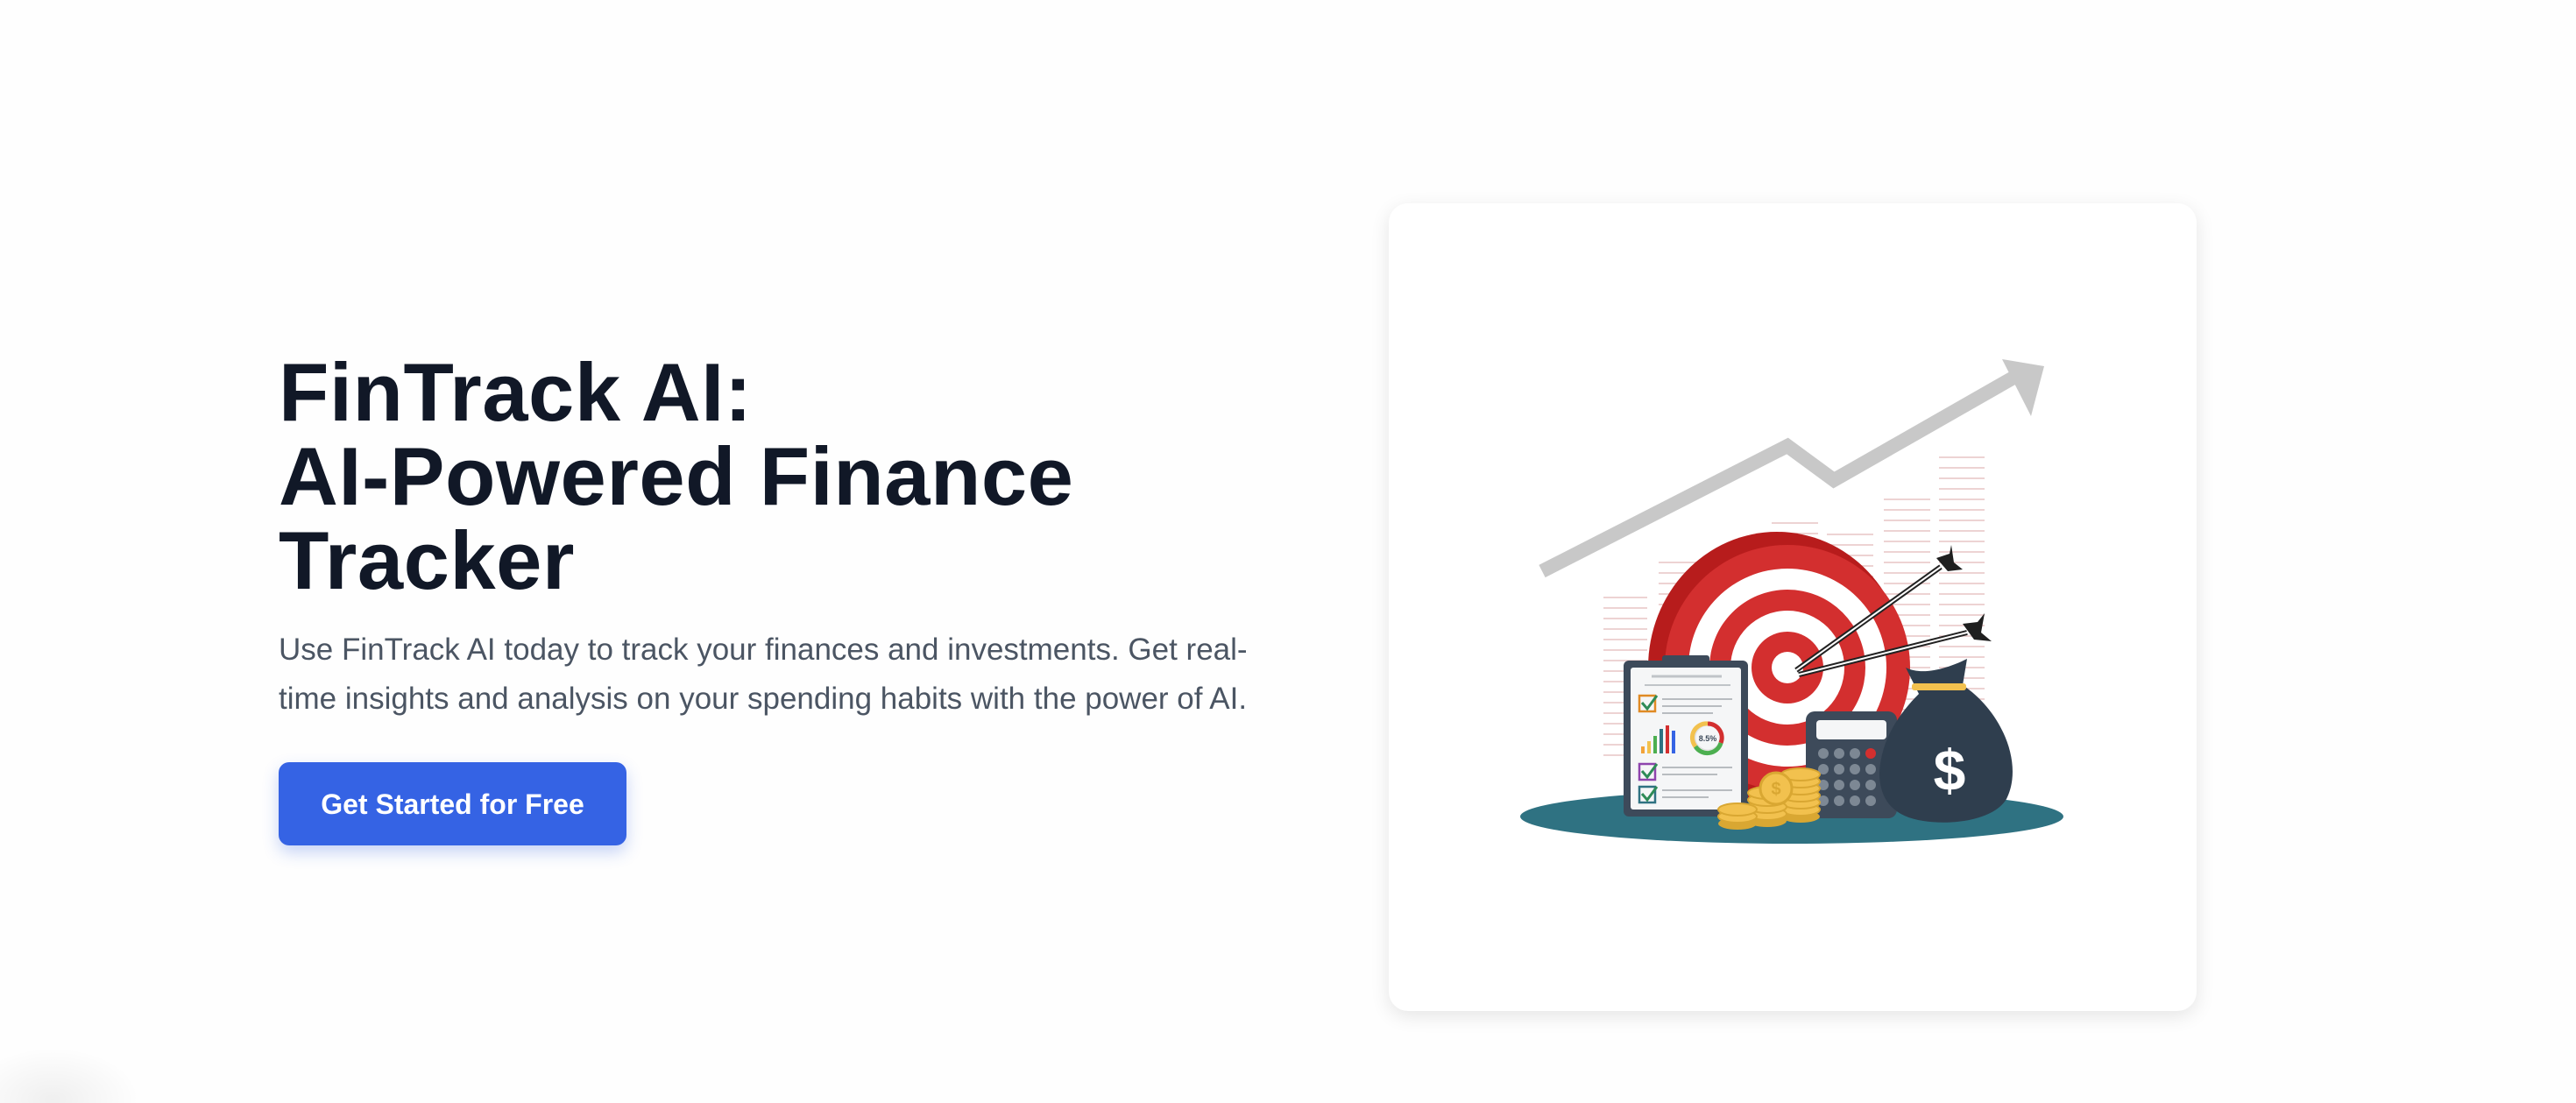 The width and height of the screenshot is (2576, 1103). I want to click on hero-title-line-1: FinTrack AI:, so click(516, 392).